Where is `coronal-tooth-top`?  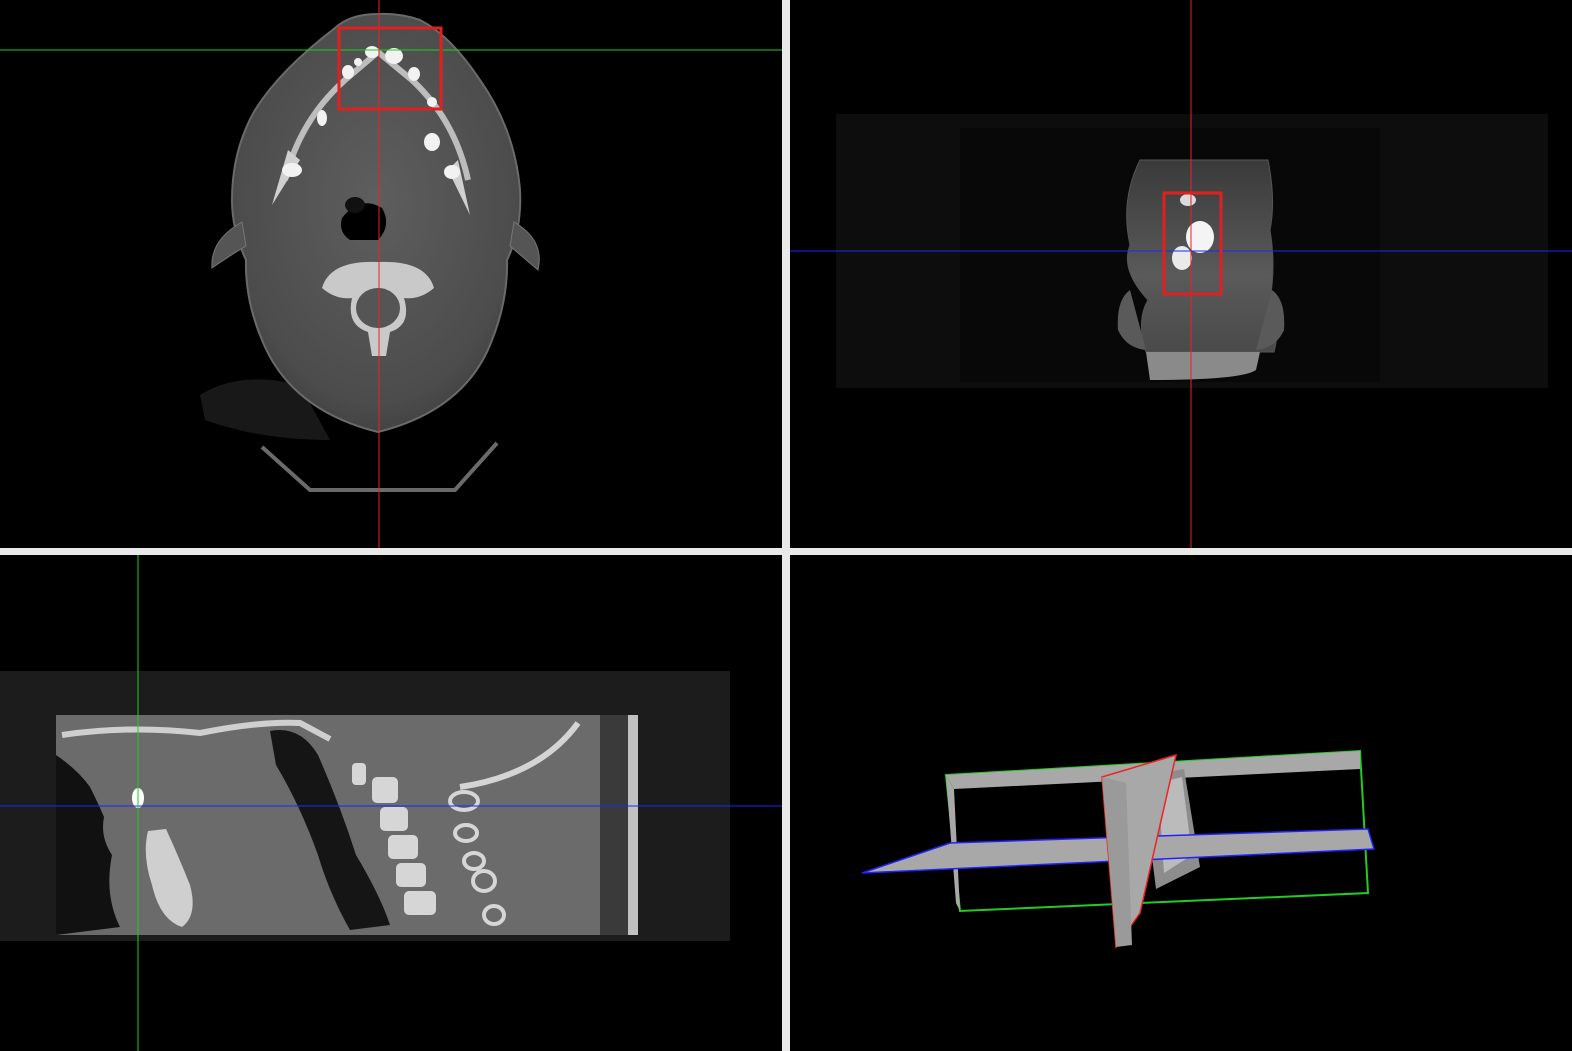
coronal-tooth-top is located at coordinates (1188, 200).